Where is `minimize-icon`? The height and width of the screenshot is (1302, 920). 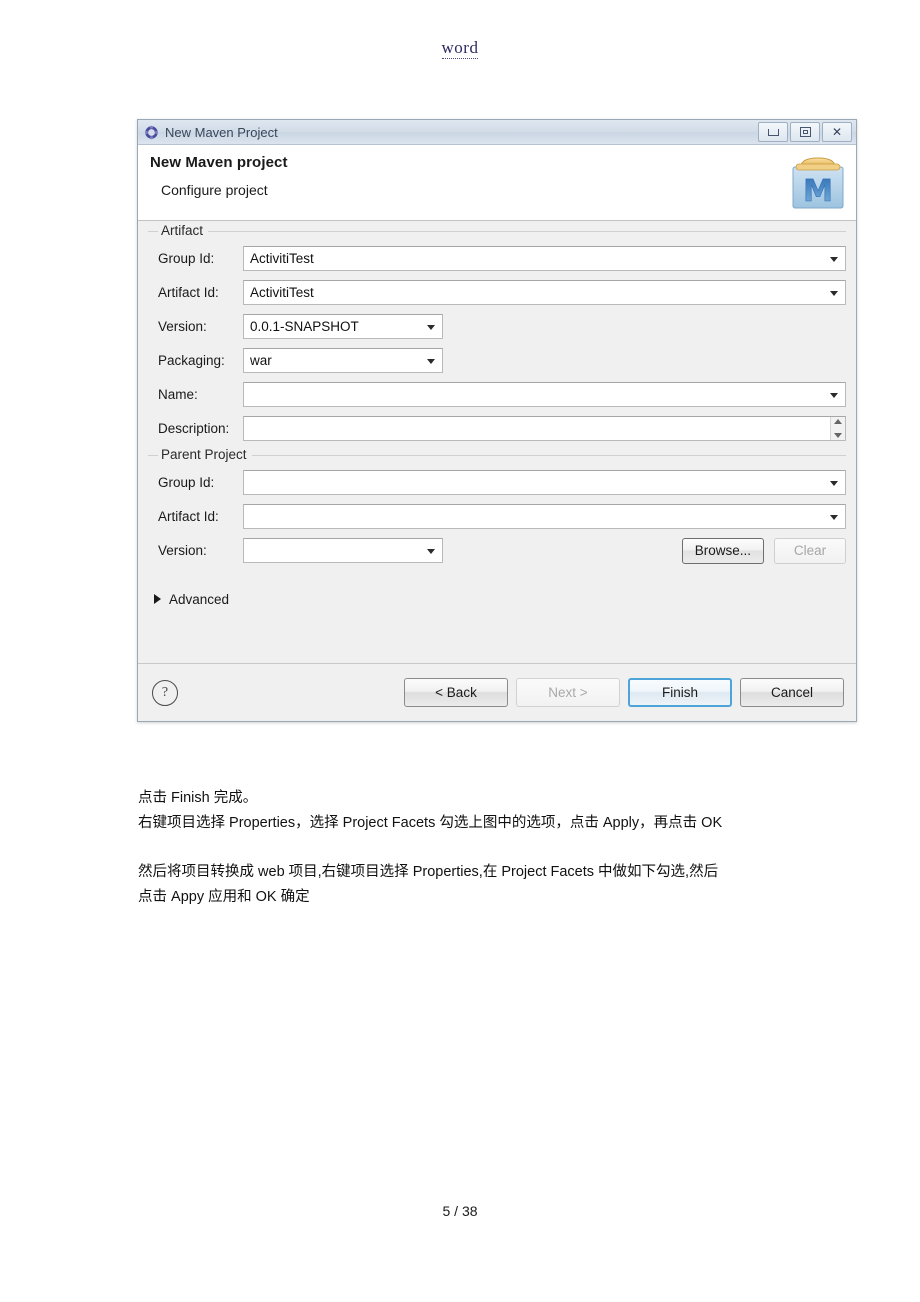 minimize-icon is located at coordinates (773, 132).